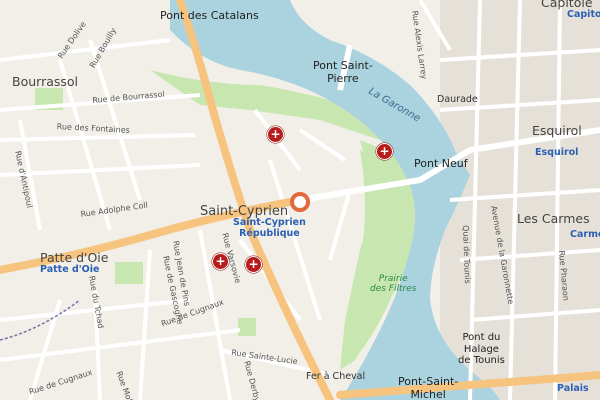 The height and width of the screenshot is (400, 600). I want to click on label-capitole-station: Capitol, so click(583, 14).